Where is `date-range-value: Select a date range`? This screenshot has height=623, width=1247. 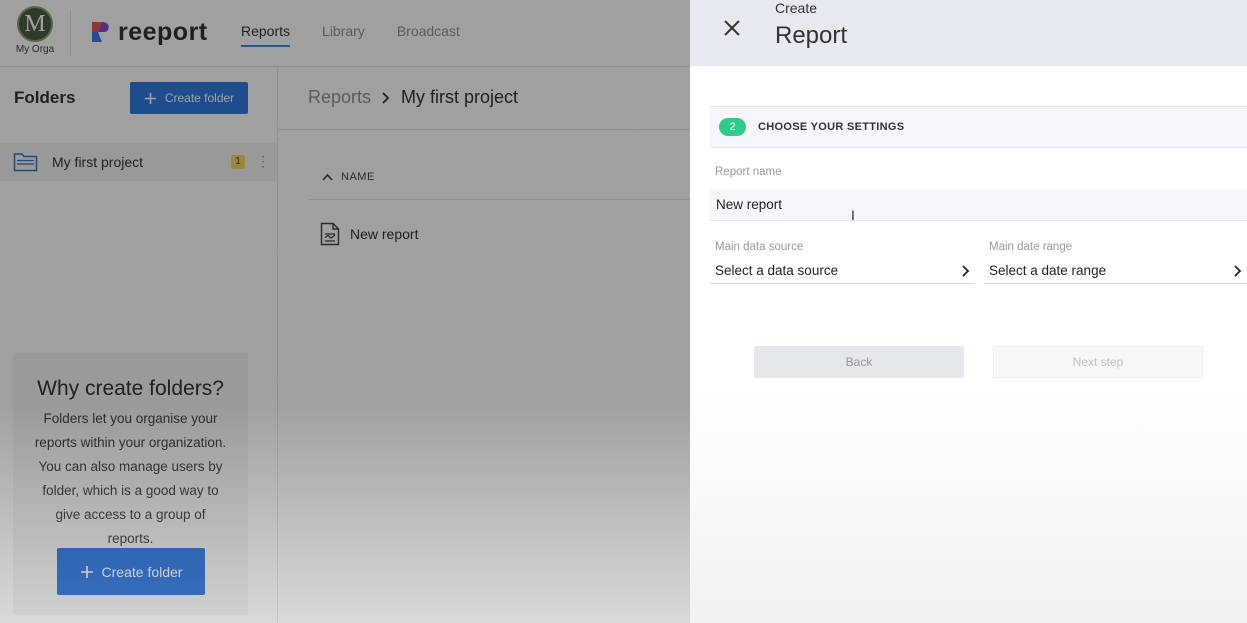
date-range-value: Select a date range is located at coordinates (1048, 270).